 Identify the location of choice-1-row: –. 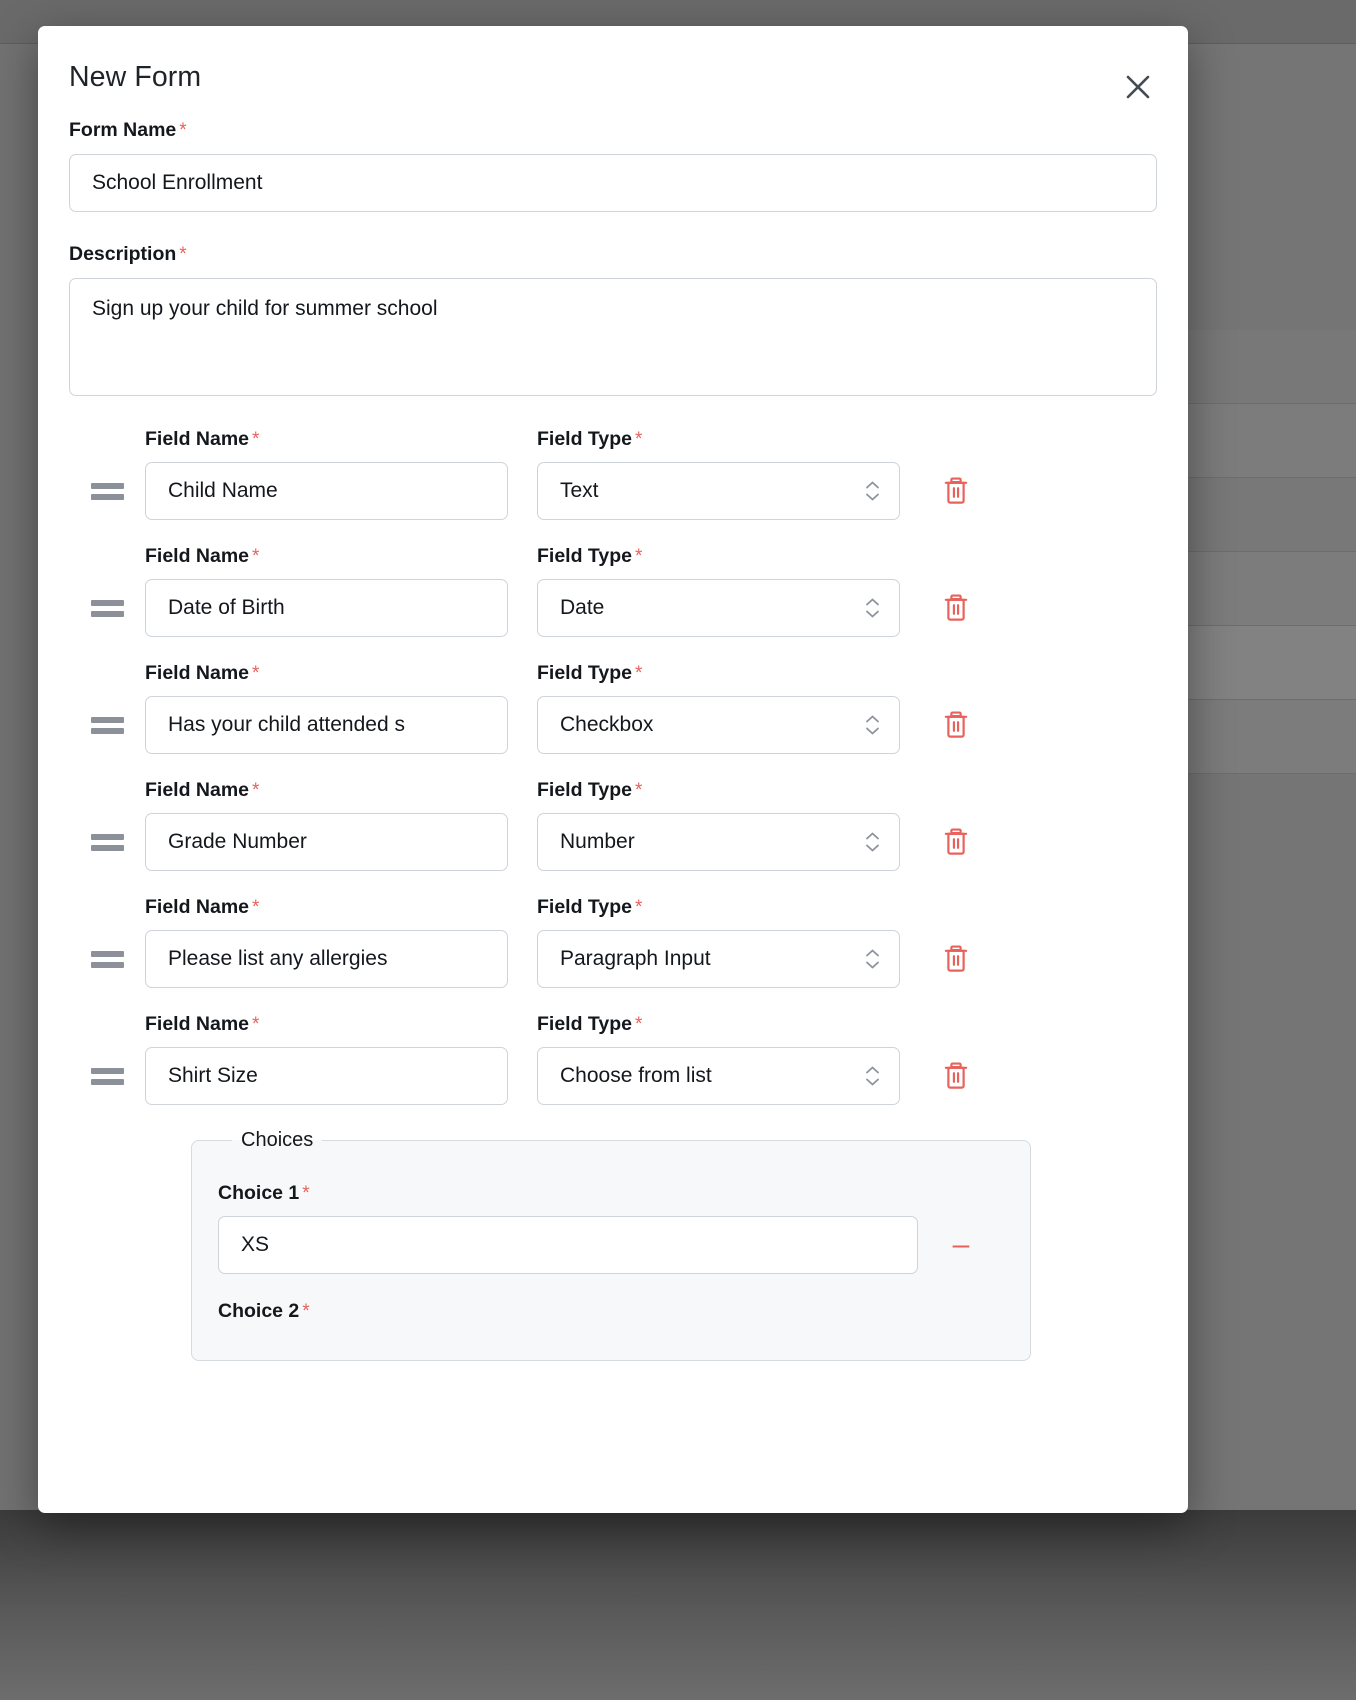
(611, 1245).